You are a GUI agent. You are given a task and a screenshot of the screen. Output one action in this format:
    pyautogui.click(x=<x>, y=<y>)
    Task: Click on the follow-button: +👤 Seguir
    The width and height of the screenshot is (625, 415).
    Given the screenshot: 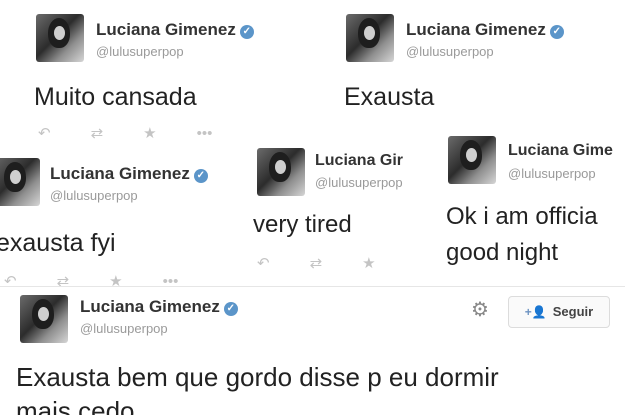 What is the action you would take?
    pyautogui.click(x=559, y=312)
    